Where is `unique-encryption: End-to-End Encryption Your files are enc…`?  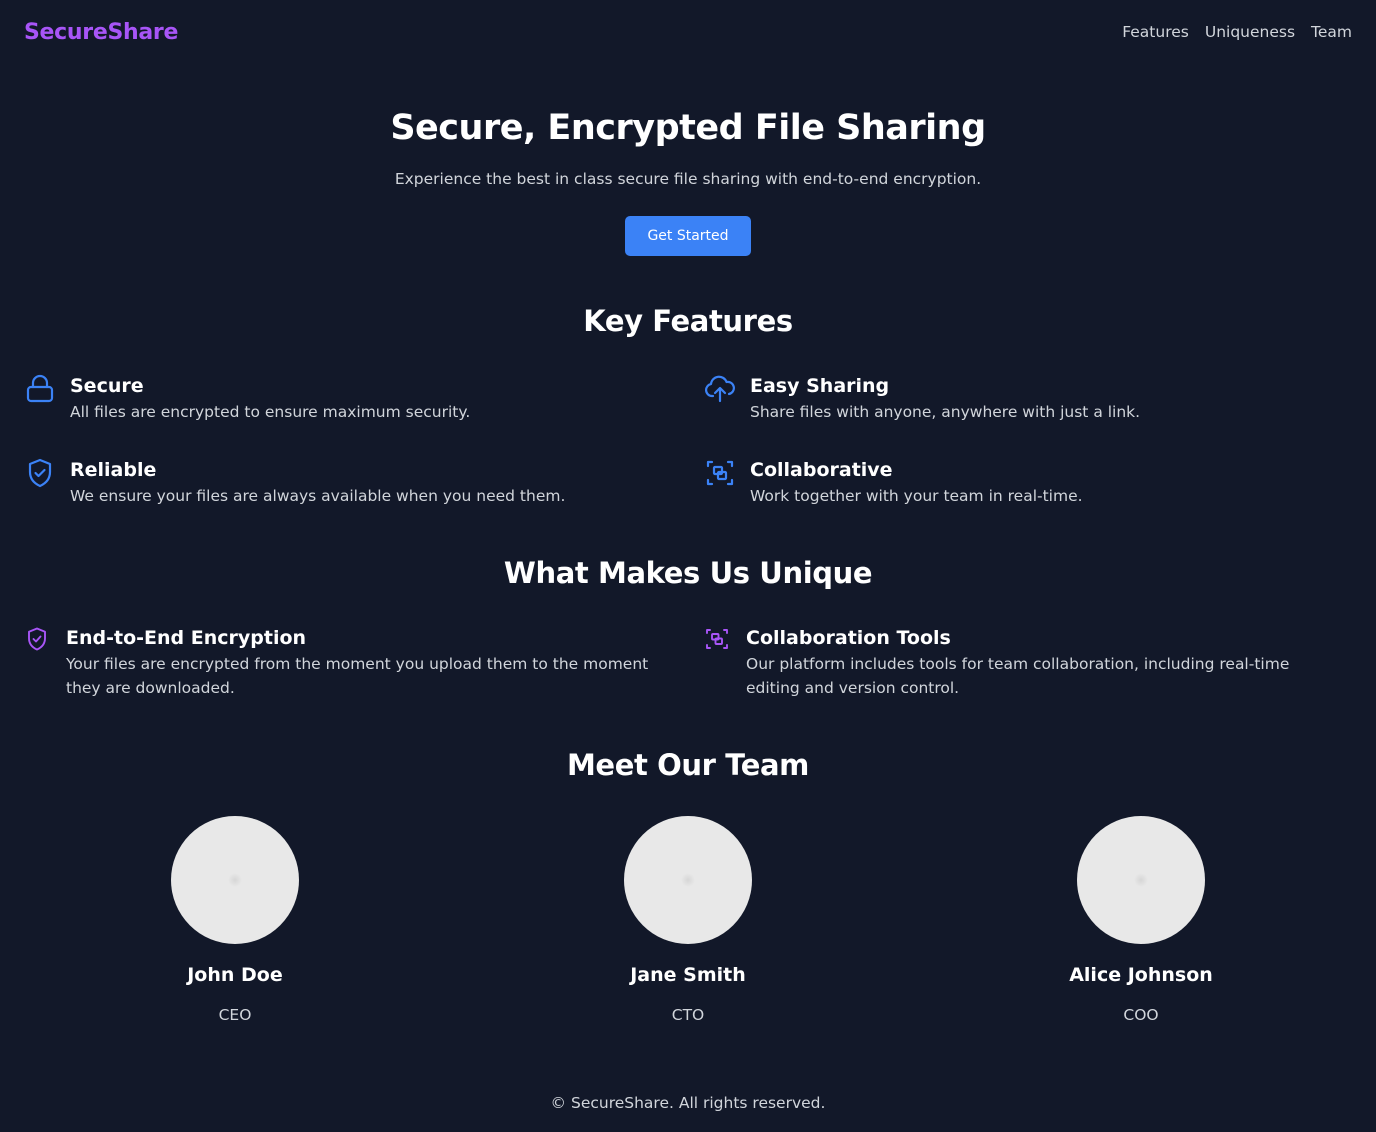 unique-encryption: End-to-End Encryption Your files are enc… is located at coordinates (349, 663).